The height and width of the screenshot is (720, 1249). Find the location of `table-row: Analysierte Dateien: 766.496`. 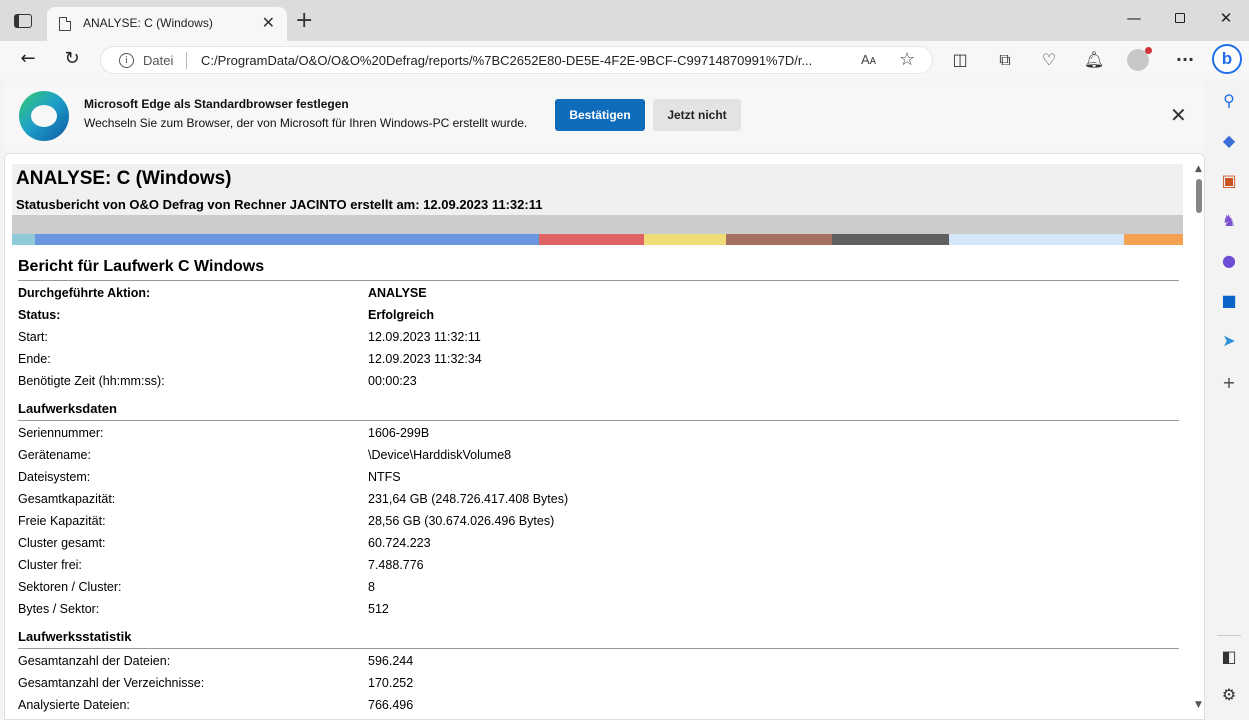

table-row: Analysierte Dateien: 766.496 is located at coordinates (598, 705).